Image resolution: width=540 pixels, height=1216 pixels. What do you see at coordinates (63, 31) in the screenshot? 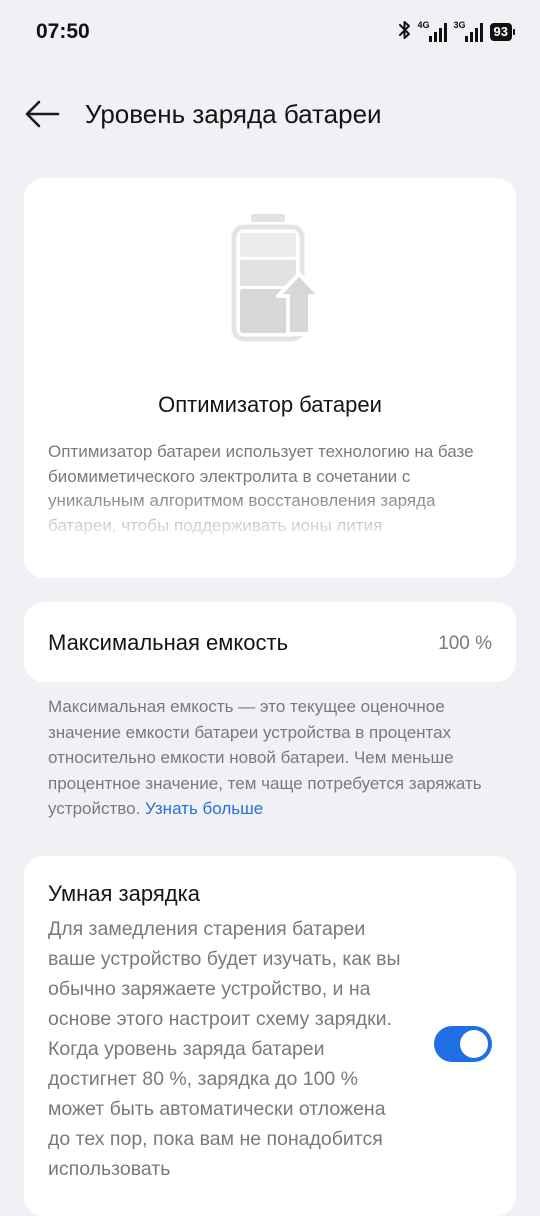
I see `status-time: 07:50` at bounding box center [63, 31].